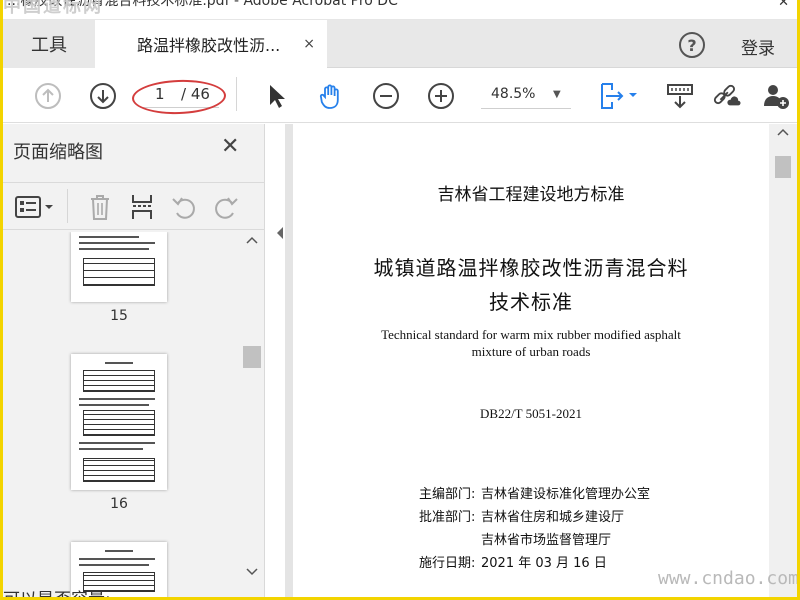 This screenshot has width=800, height=600. Describe the element at coordinates (67, 206) in the screenshot. I see `tools-divider` at that location.